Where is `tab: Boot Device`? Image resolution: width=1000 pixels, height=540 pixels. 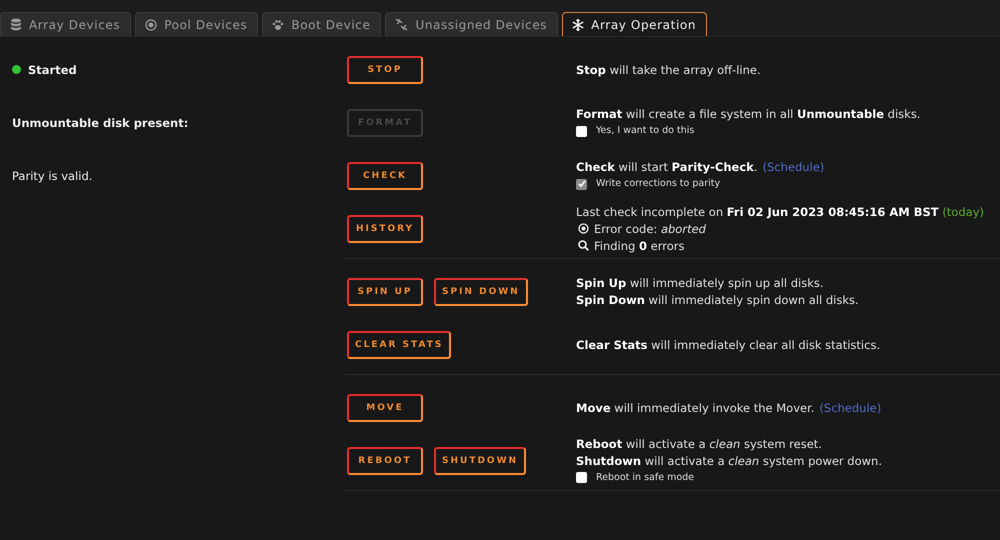 tab: Boot Device is located at coordinates (322, 24).